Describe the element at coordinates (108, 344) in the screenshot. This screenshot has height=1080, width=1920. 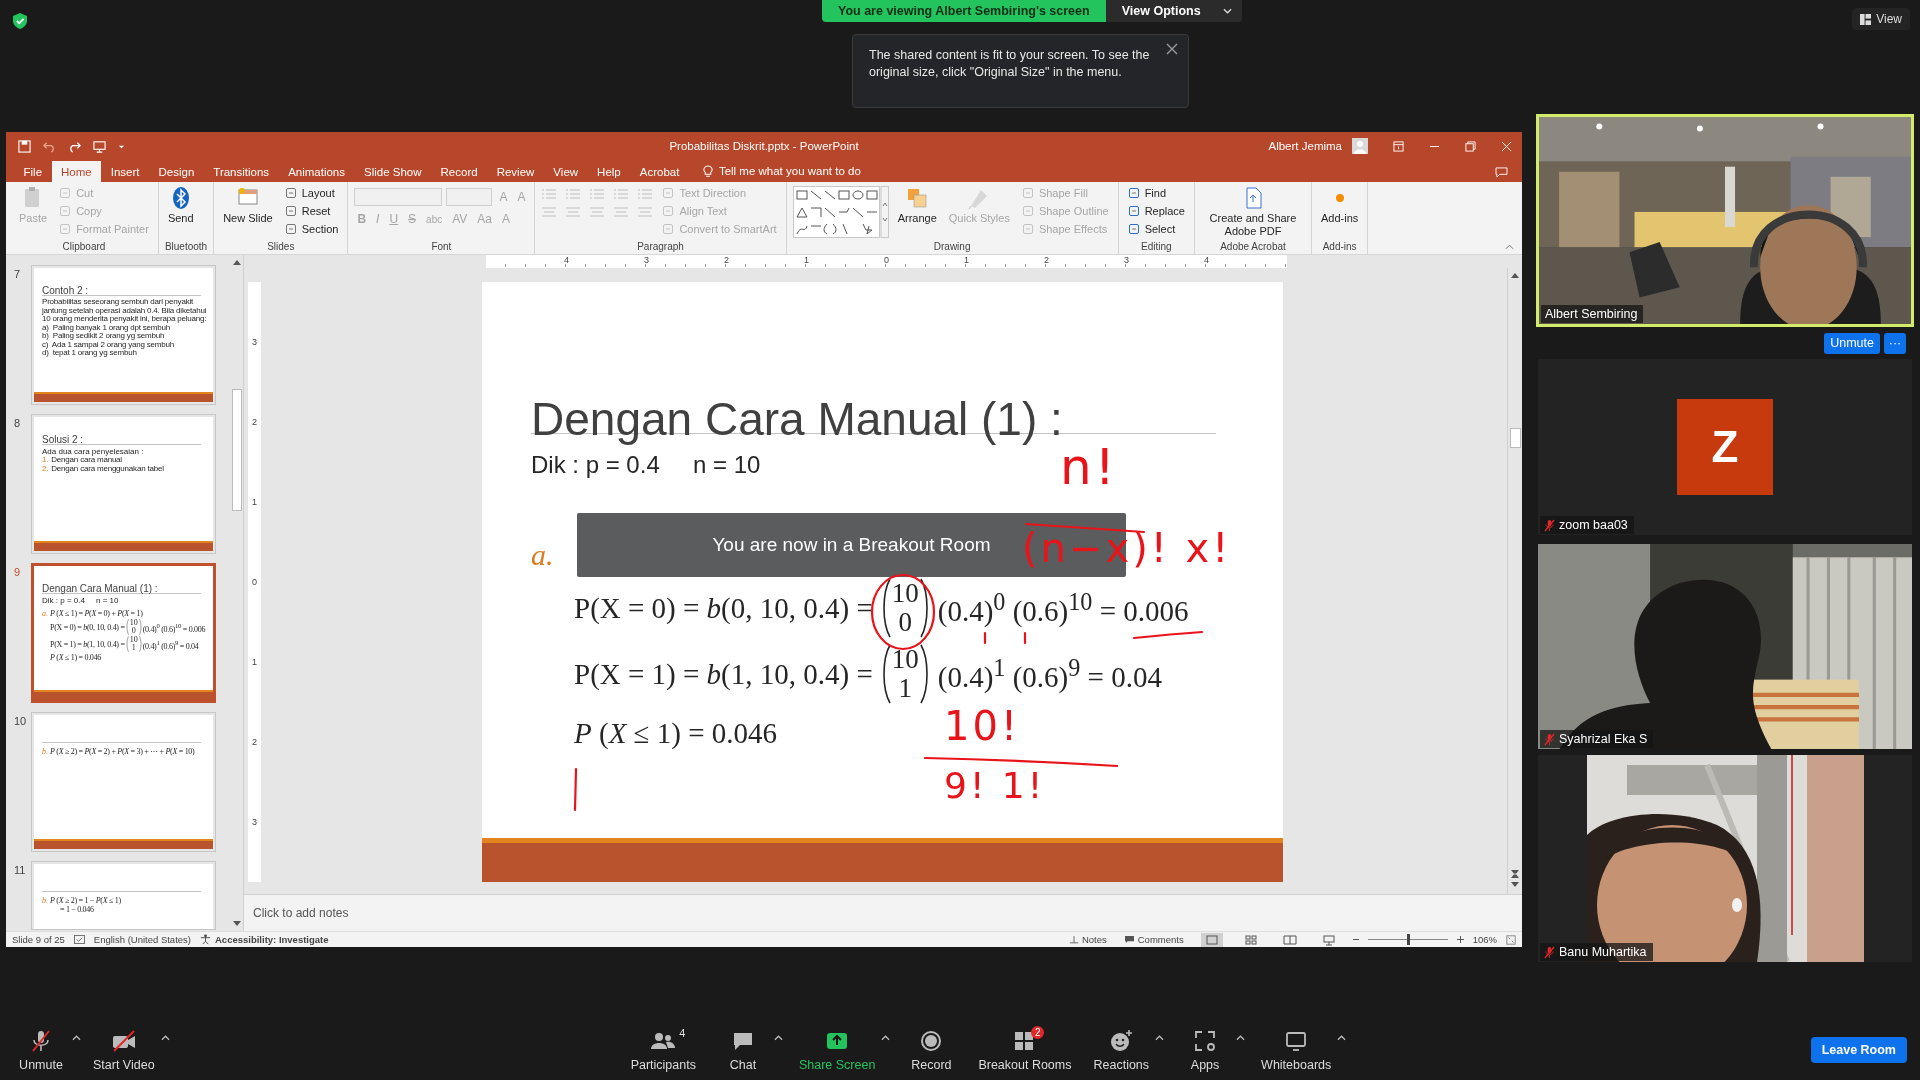
I see `list-item: c) Ada 1 sampai 2 orang yang sembuh` at that location.